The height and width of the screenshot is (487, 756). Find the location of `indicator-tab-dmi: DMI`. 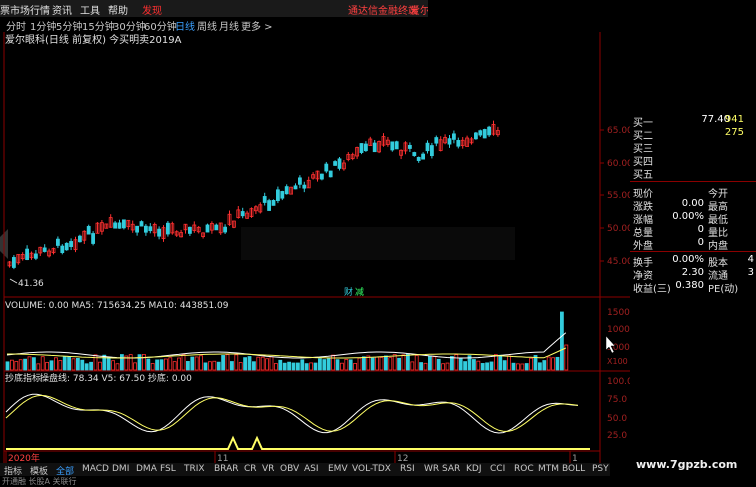

indicator-tab-dmi: DMI is located at coordinates (120, 469).